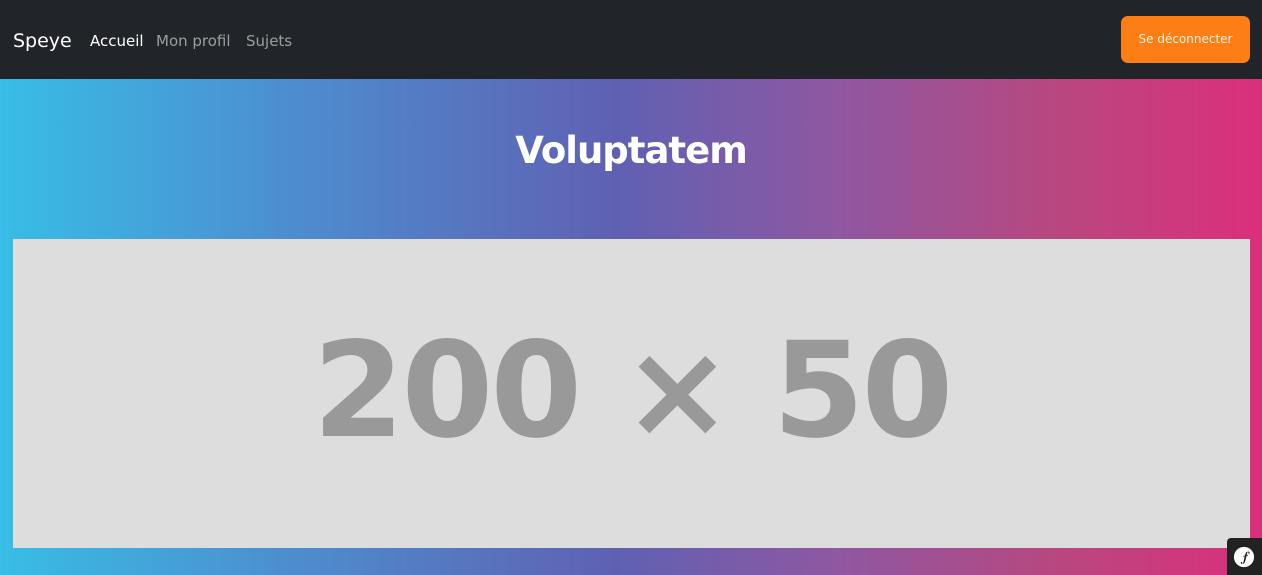 Image resolution: width=1262 pixels, height=575 pixels. I want to click on nav-link-mon-profil: Mon profil, so click(193, 41).